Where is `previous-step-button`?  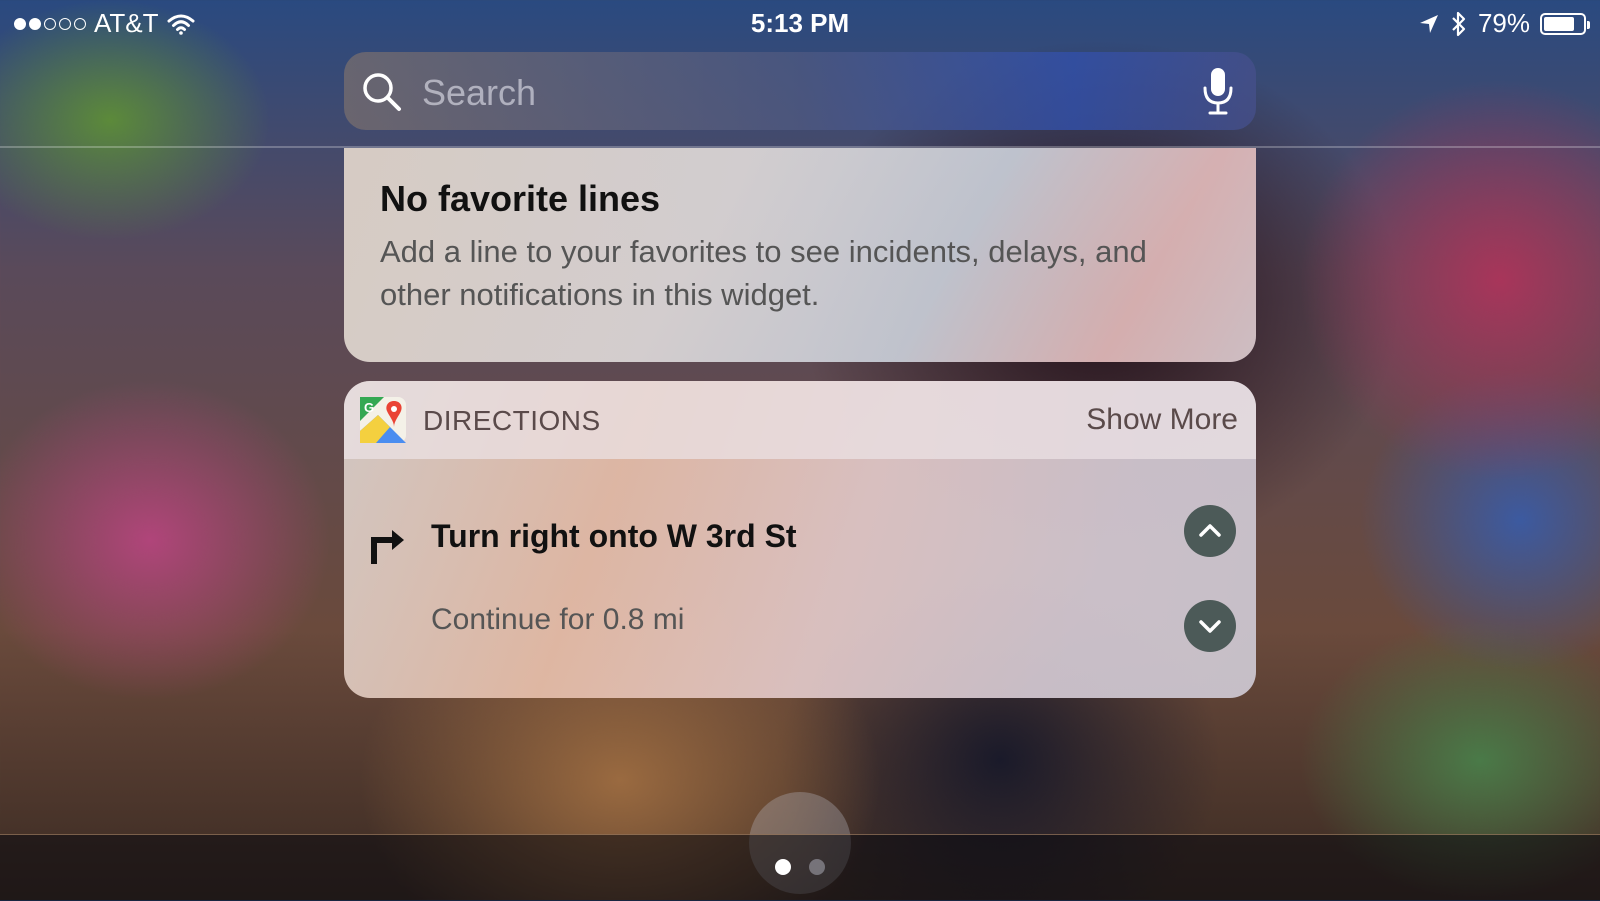 previous-step-button is located at coordinates (1210, 531).